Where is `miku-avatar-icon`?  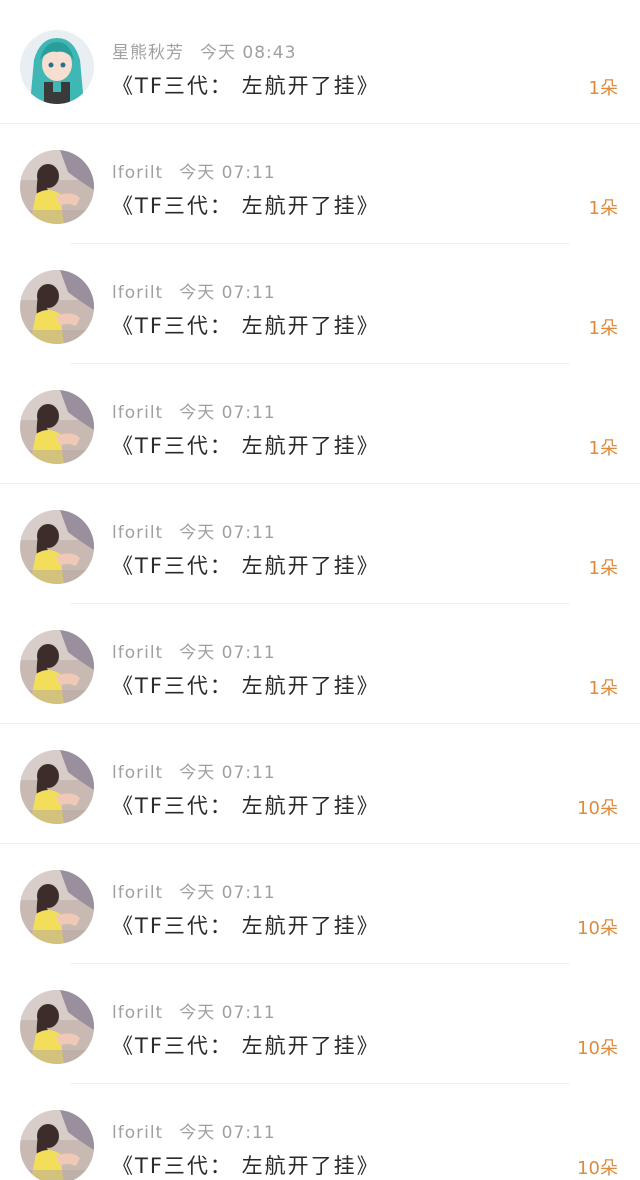
miku-avatar-icon is located at coordinates (57, 67).